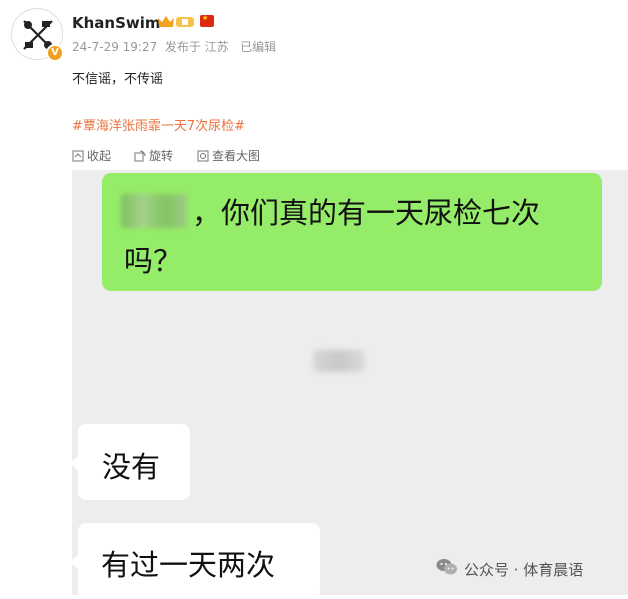  Describe the element at coordinates (131, 467) in the screenshot. I see `reply-text: 没有` at that location.